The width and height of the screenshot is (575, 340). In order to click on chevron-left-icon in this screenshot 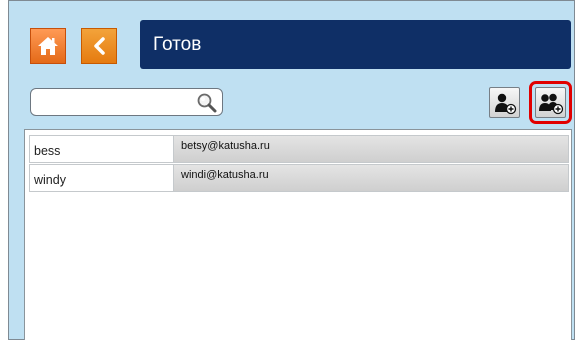, I will do `click(99, 46)`.